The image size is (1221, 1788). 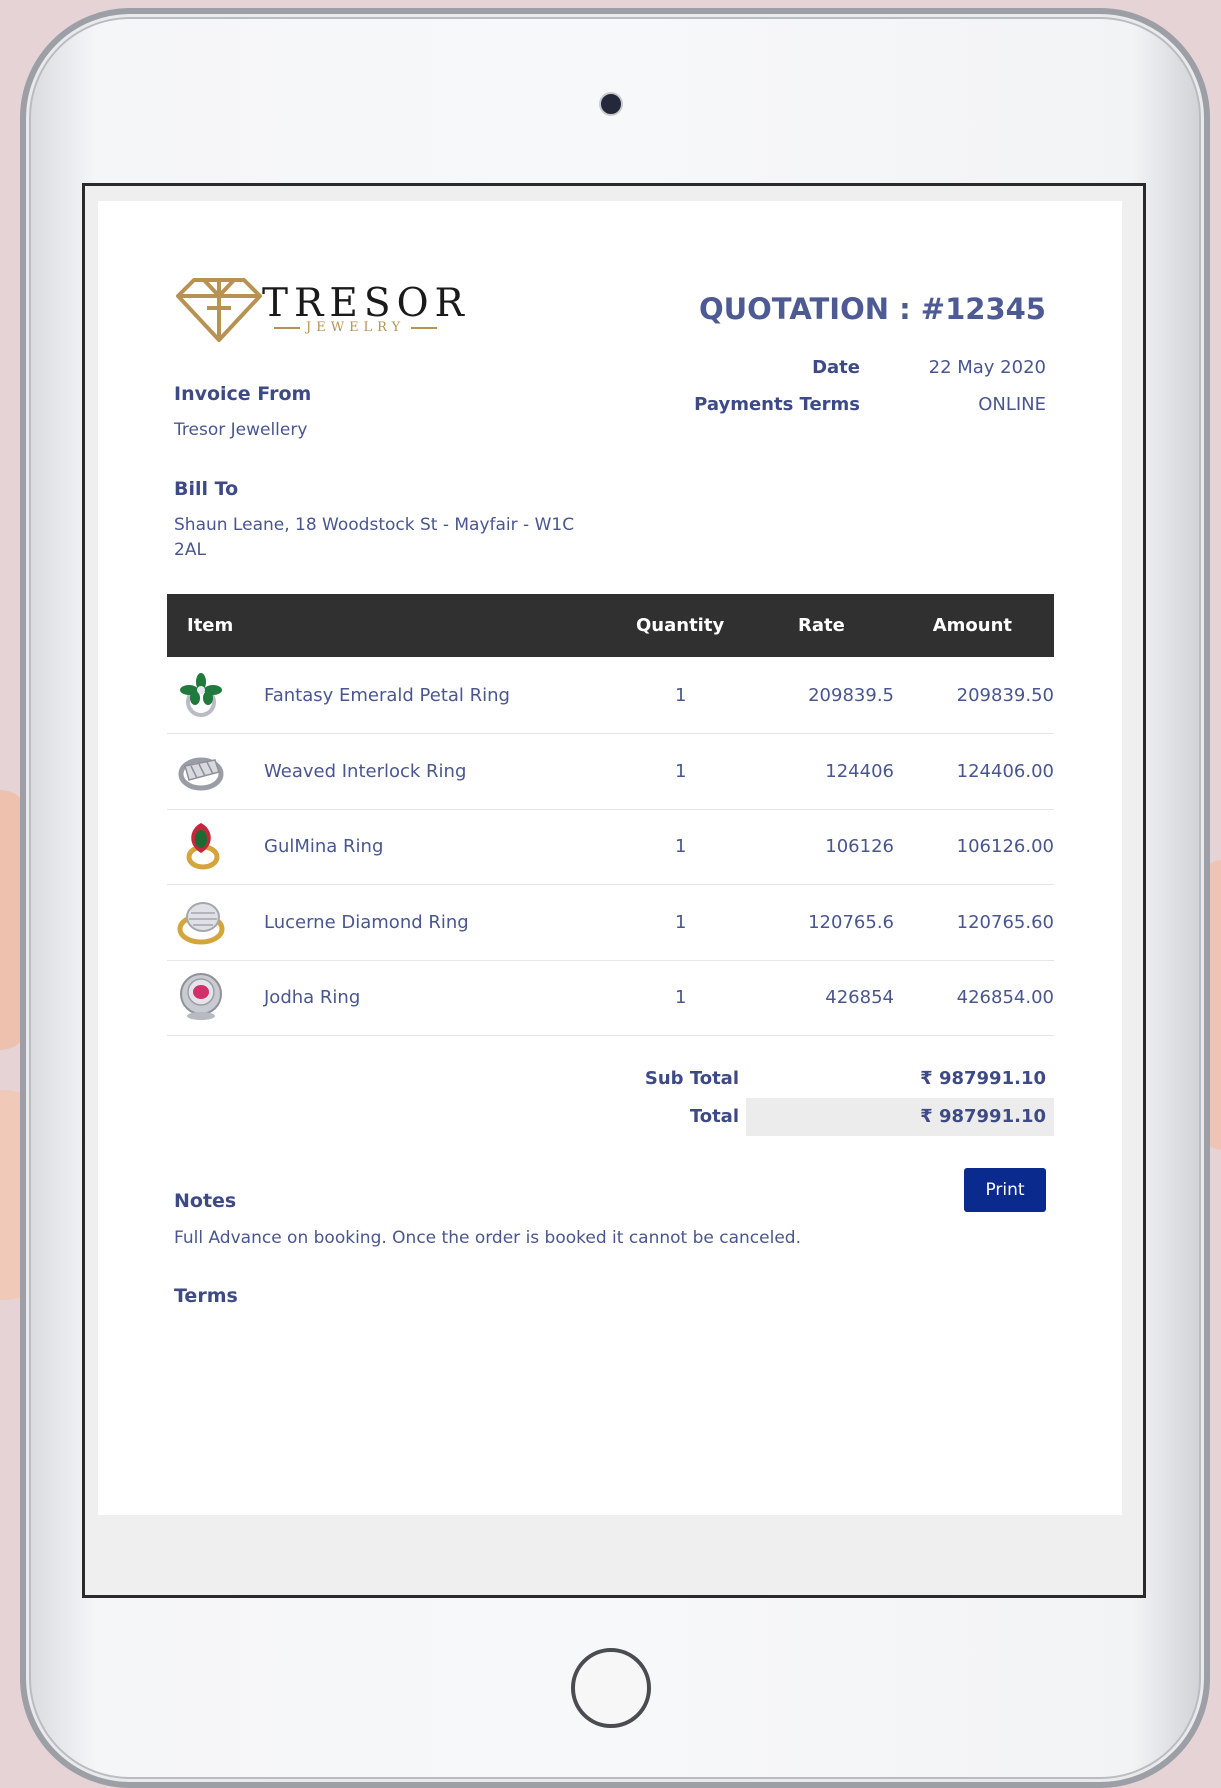 I want to click on item-name: Lucerne Diamond Ring, so click(x=366, y=922).